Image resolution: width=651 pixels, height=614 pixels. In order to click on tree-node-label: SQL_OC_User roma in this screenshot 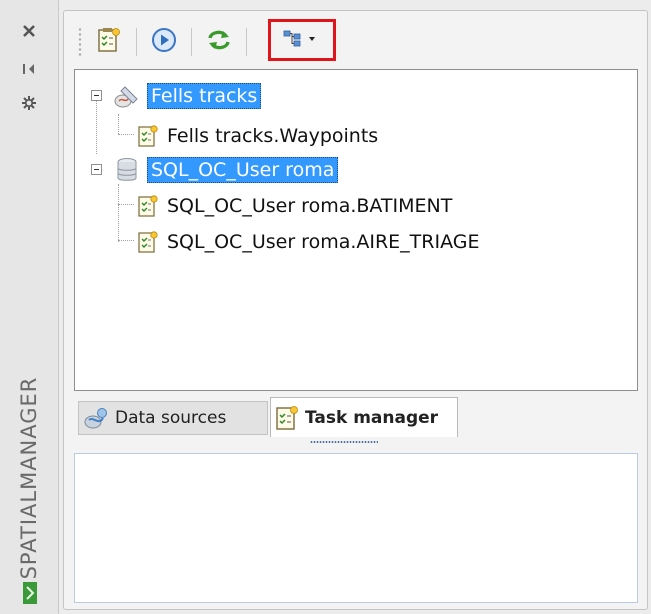, I will do `click(243, 170)`.